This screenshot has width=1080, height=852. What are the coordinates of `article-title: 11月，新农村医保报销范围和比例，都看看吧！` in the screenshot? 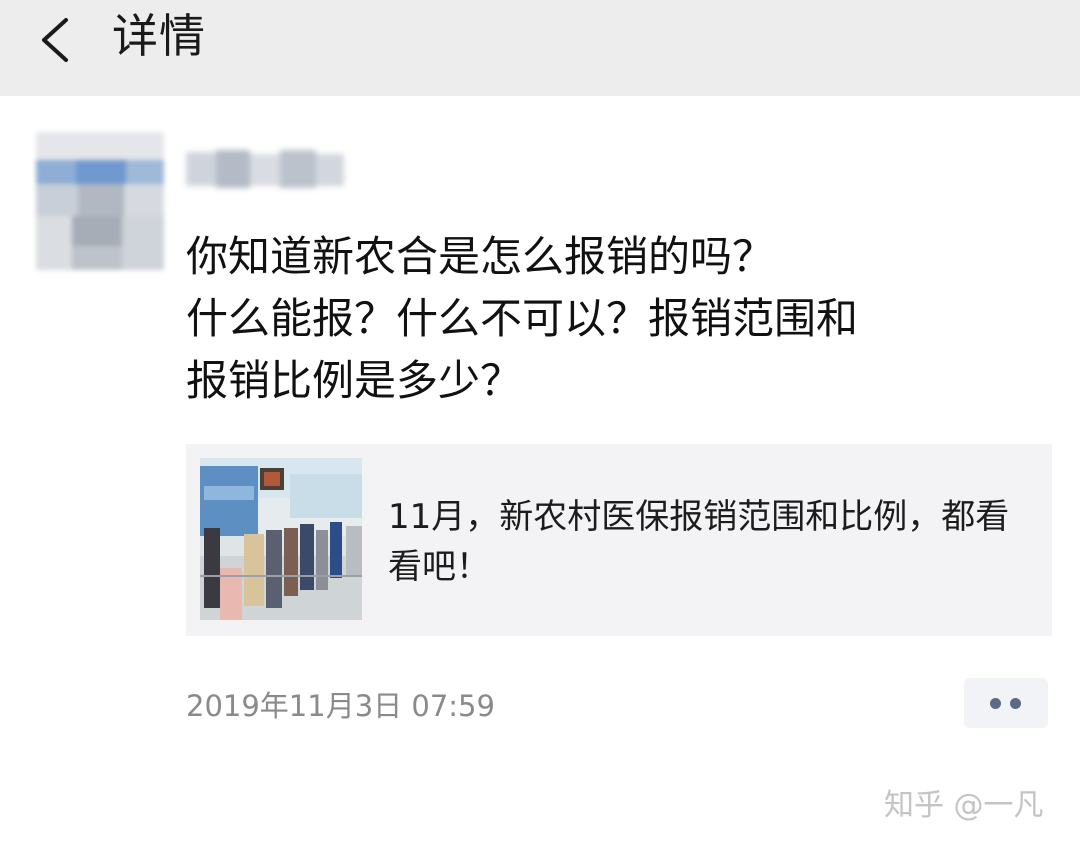 It's located at (699, 542).